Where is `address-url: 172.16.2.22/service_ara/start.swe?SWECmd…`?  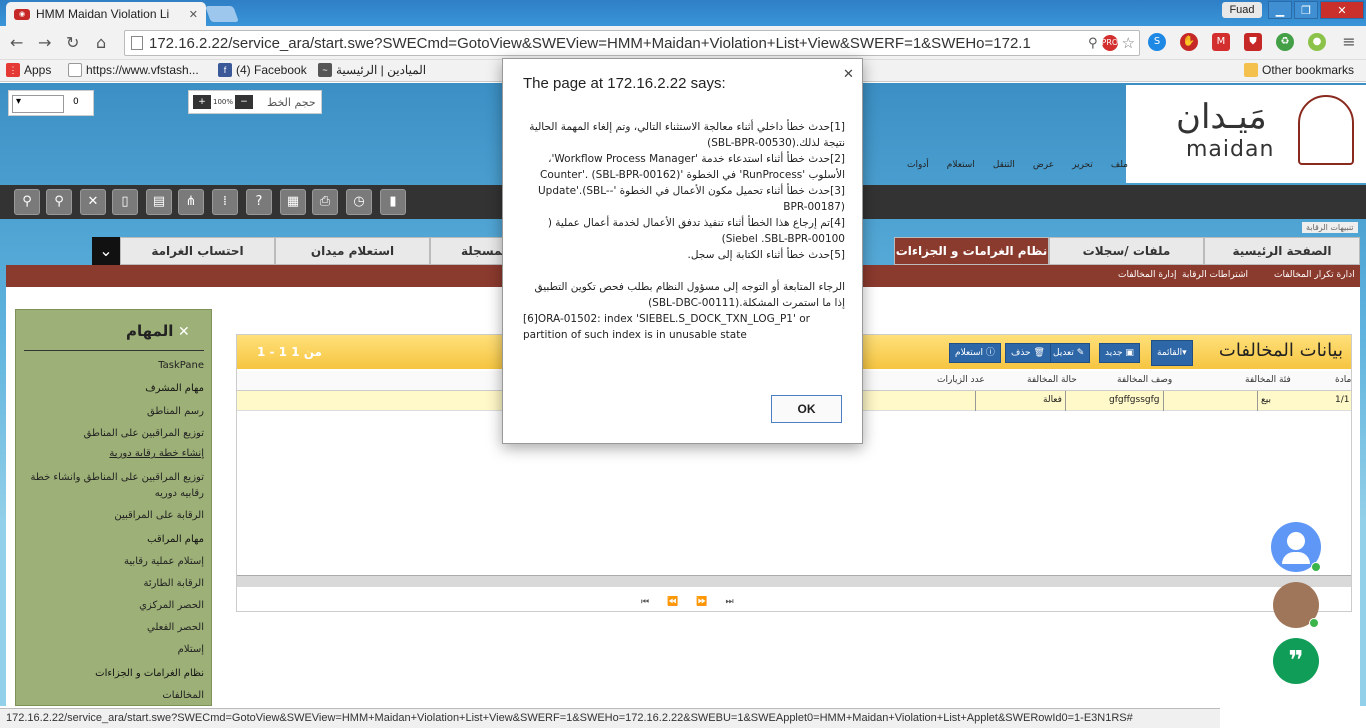
address-url: 172.16.2.22/service_ara/start.swe?SWECmd… is located at coordinates (618, 43).